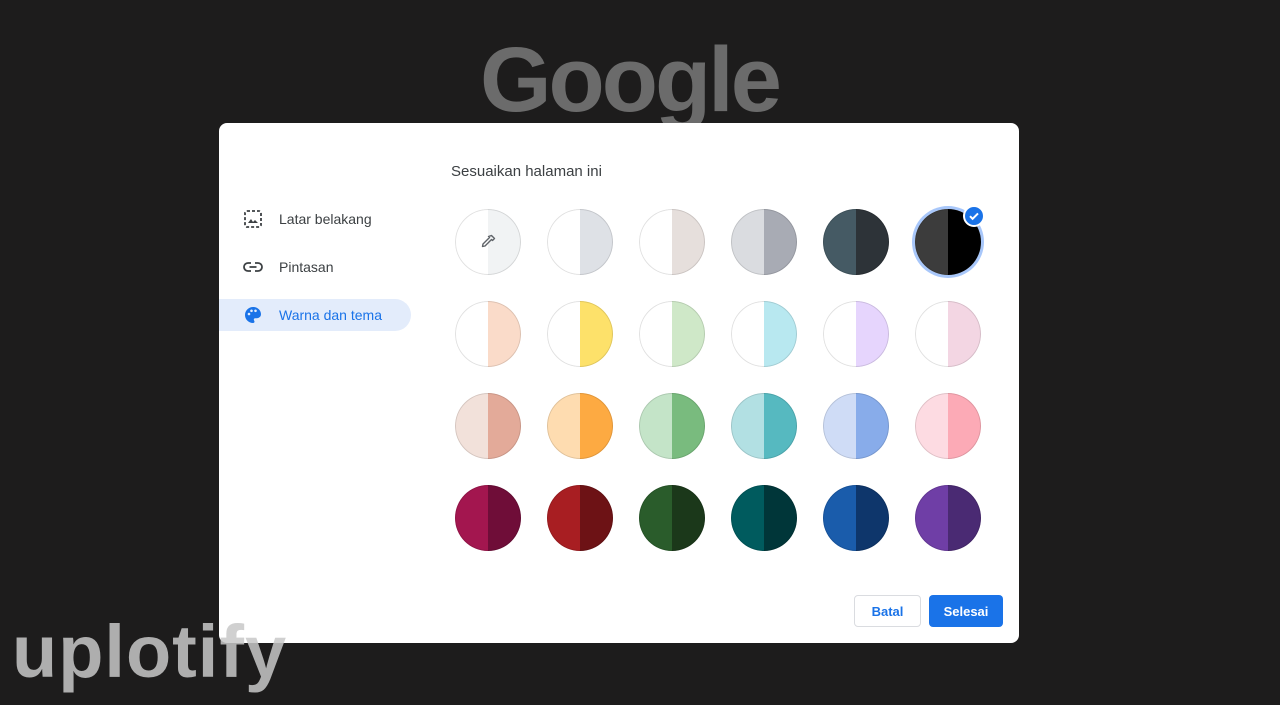 The width and height of the screenshot is (1280, 705). What do you see at coordinates (306, 267) in the screenshot?
I see `nav-item-label: Pintasan` at bounding box center [306, 267].